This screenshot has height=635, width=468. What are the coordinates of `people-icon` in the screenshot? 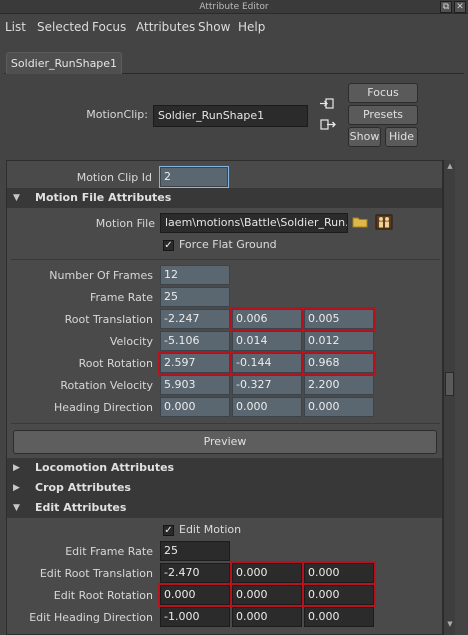 It's located at (384, 222).